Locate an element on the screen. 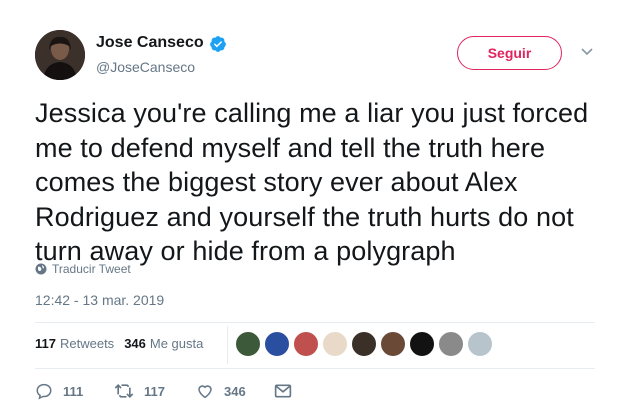 Image resolution: width=631 pixels, height=420 pixels. avatar is located at coordinates (60, 55).